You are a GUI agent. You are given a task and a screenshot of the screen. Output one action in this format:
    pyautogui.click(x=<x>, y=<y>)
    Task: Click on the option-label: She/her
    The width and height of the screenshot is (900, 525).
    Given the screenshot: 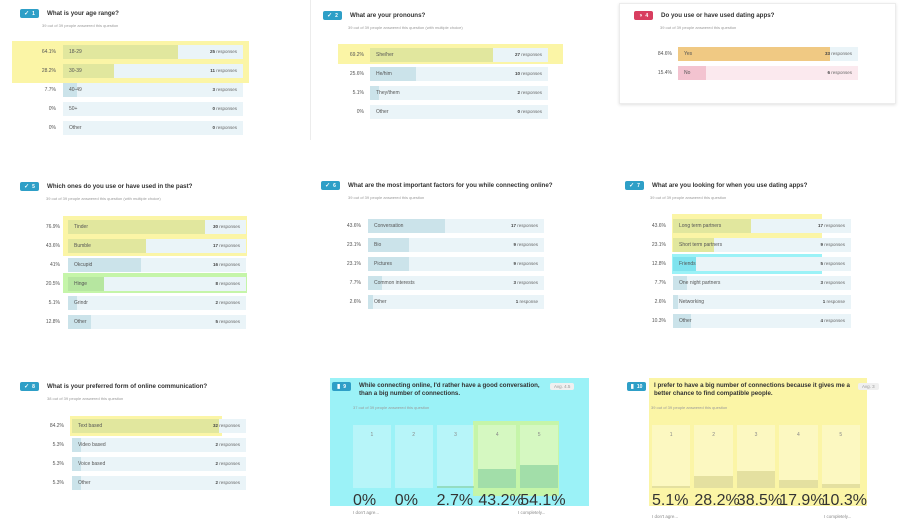 What is the action you would take?
    pyautogui.click(x=385, y=55)
    